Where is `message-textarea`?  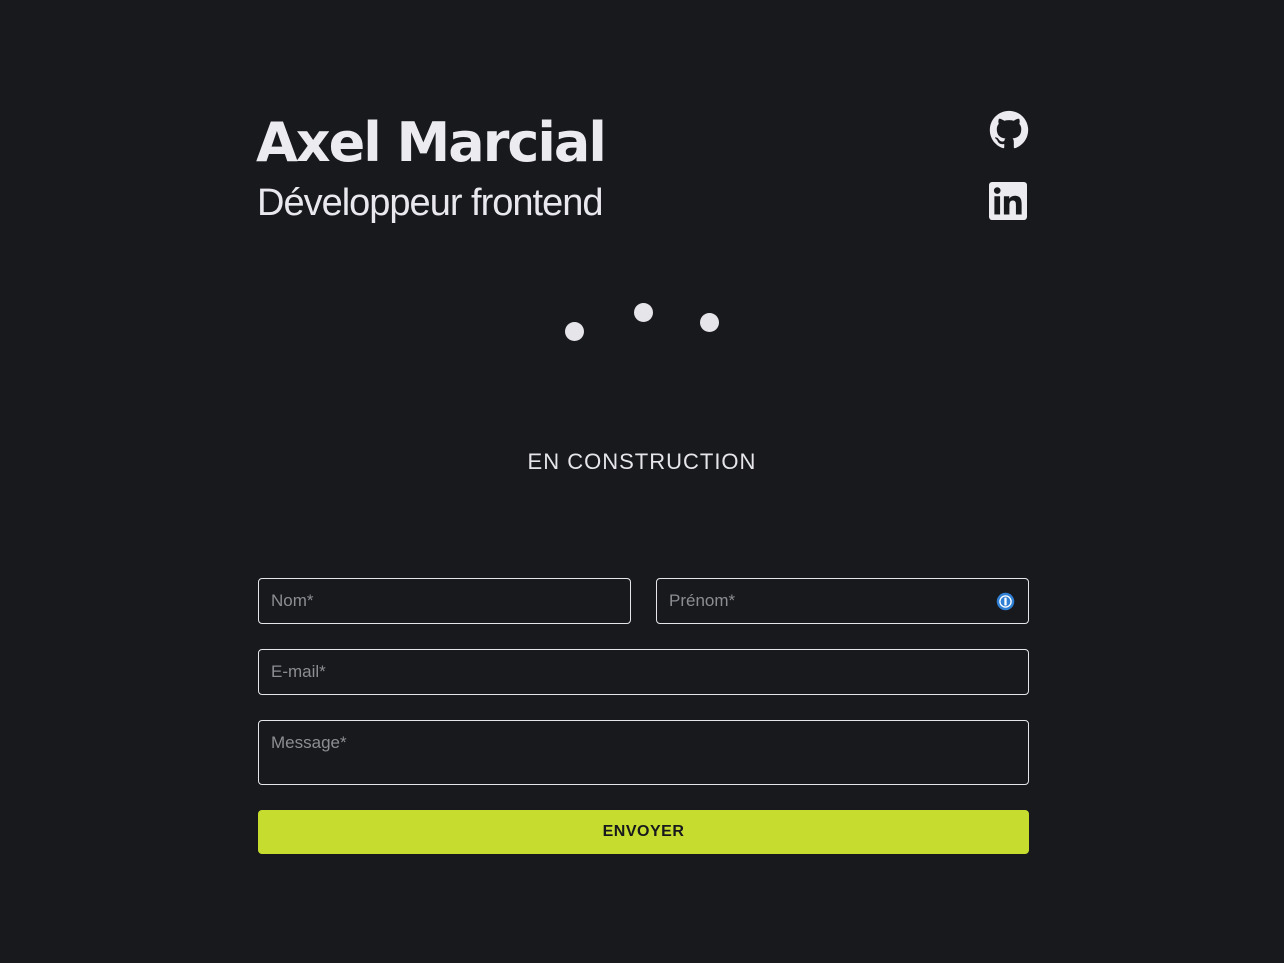
message-textarea is located at coordinates (643, 752).